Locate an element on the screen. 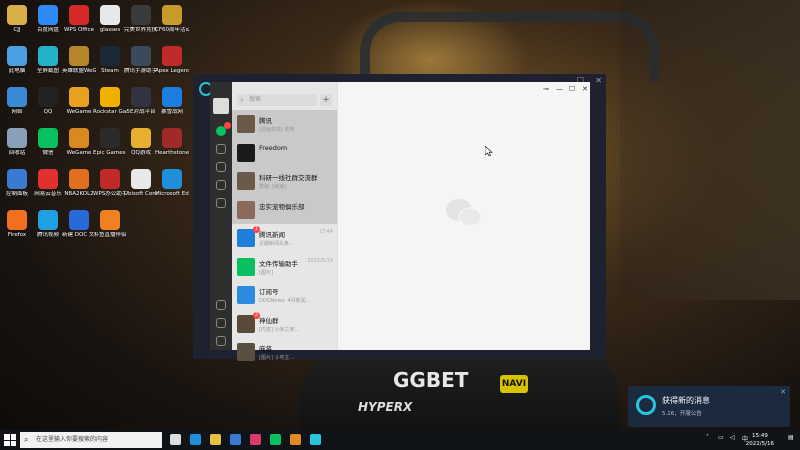  notification-body: 5.16，开服公告 is located at coordinates (682, 414).